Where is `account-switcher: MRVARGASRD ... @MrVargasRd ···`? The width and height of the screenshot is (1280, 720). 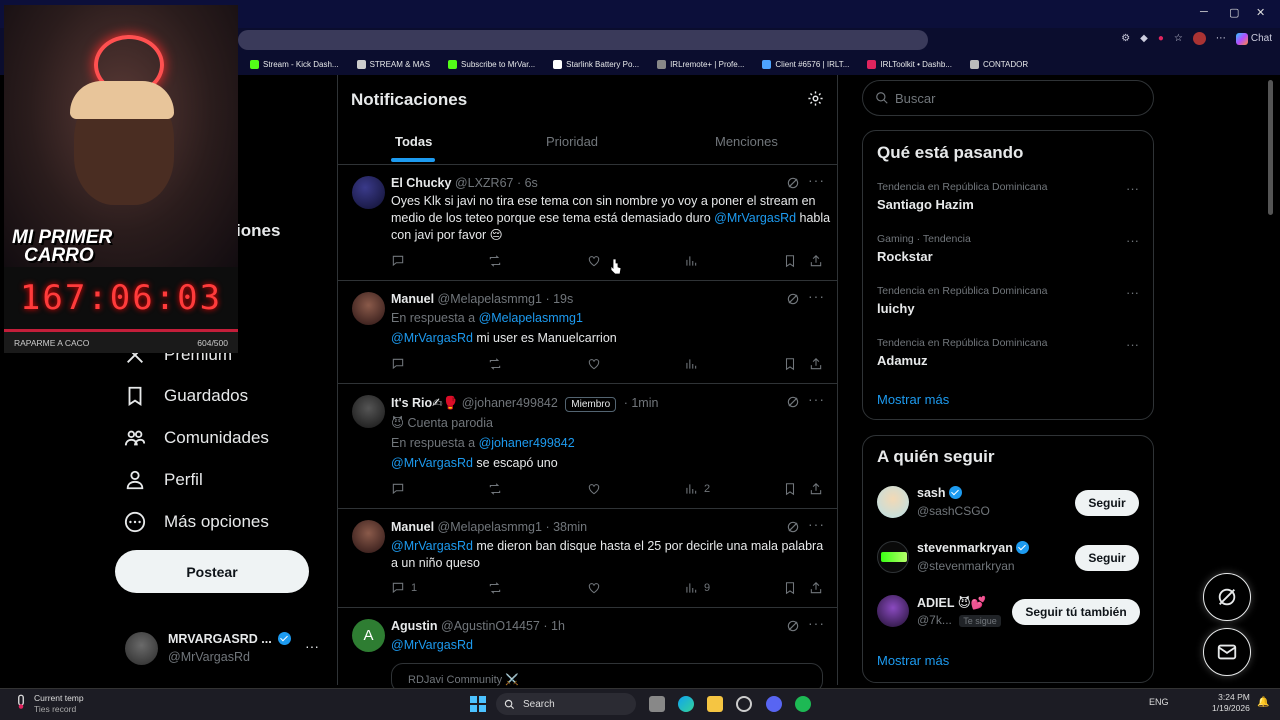 account-switcher: MRVARGASRD ... @MrVargasRd ··· is located at coordinates (225, 650).